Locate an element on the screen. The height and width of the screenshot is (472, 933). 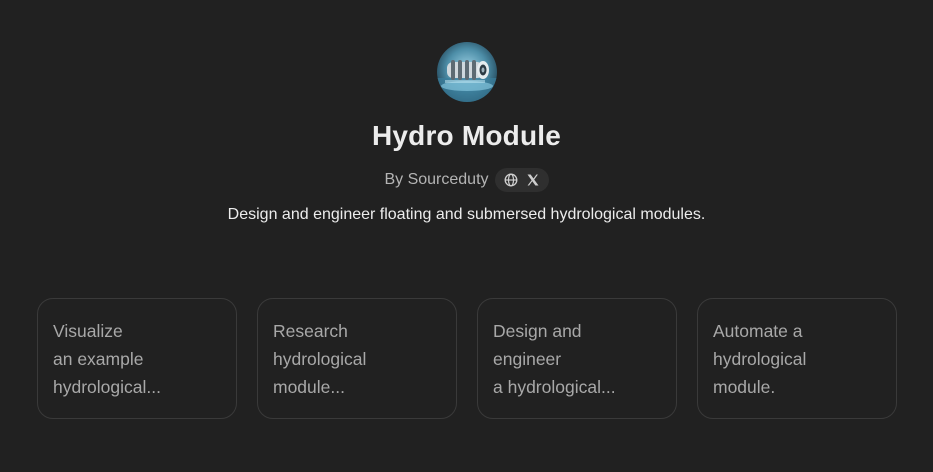
gpt-author: By Sourceduty is located at coordinates (436, 179).